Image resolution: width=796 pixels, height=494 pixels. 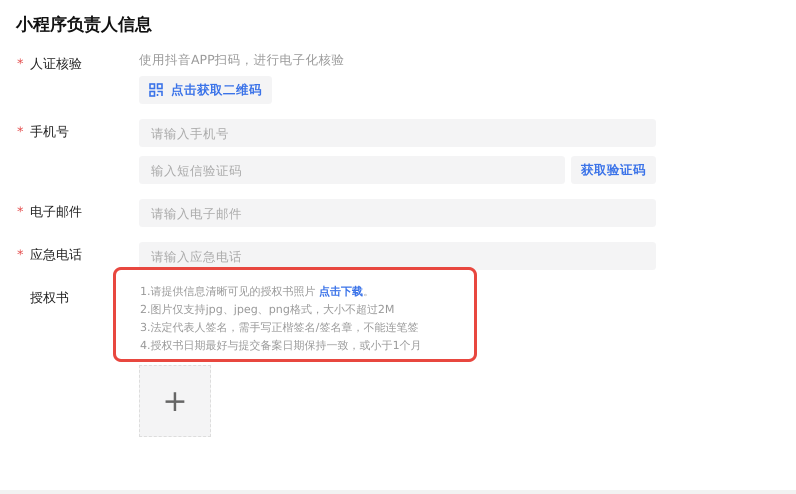 What do you see at coordinates (268, 310) in the screenshot?
I see `instruction-text: 2.图片仅支持jpg、jpeg、png格式，大小不超过2M` at bounding box center [268, 310].